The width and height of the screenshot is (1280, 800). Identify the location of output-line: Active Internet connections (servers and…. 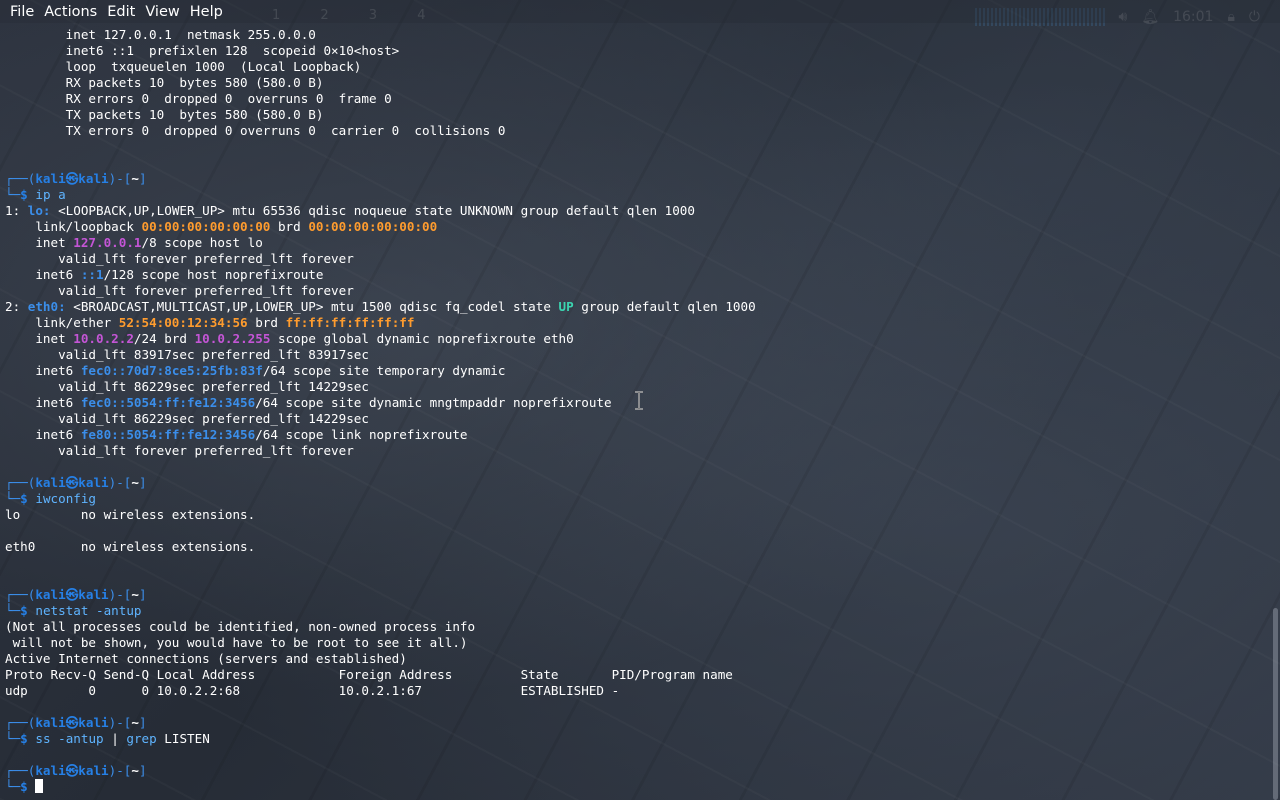
(206, 658).